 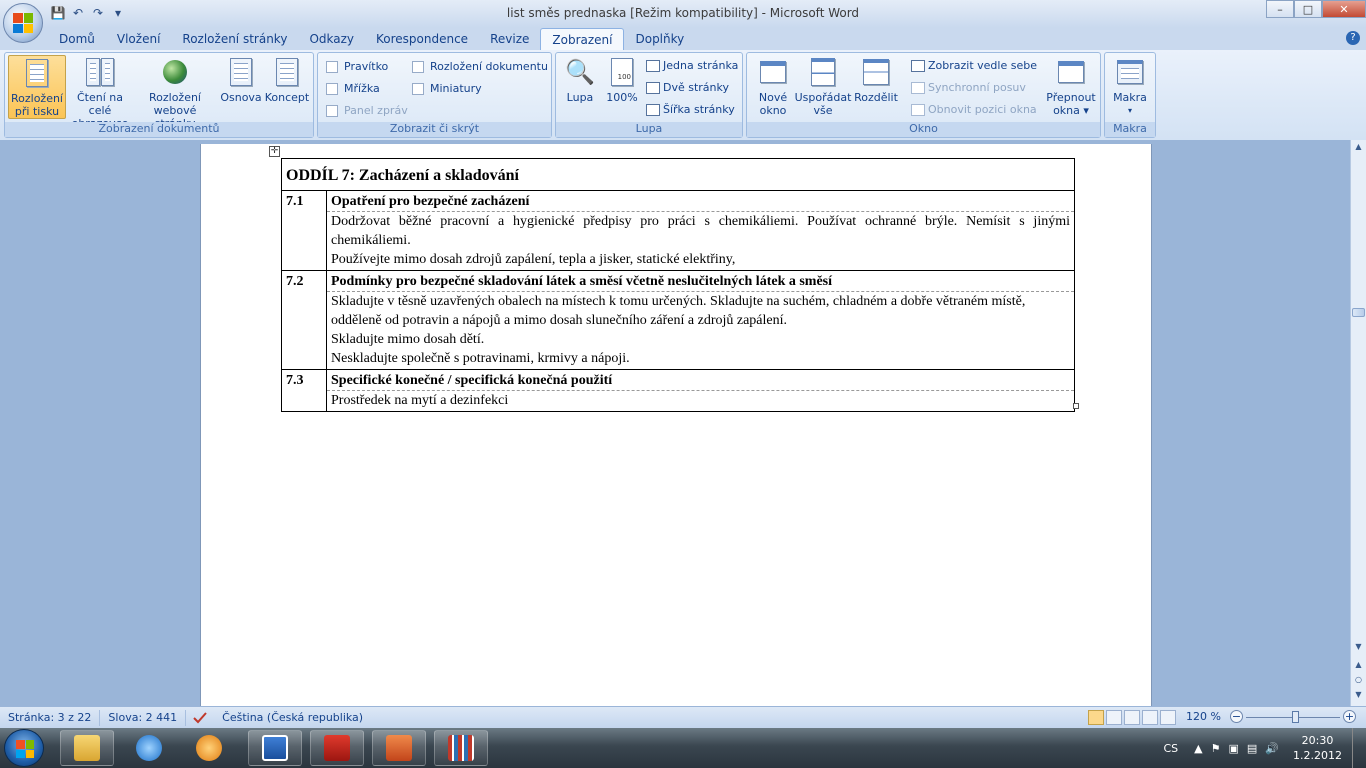 What do you see at coordinates (1076, 406) in the screenshot?
I see `table-resize-handle` at bounding box center [1076, 406].